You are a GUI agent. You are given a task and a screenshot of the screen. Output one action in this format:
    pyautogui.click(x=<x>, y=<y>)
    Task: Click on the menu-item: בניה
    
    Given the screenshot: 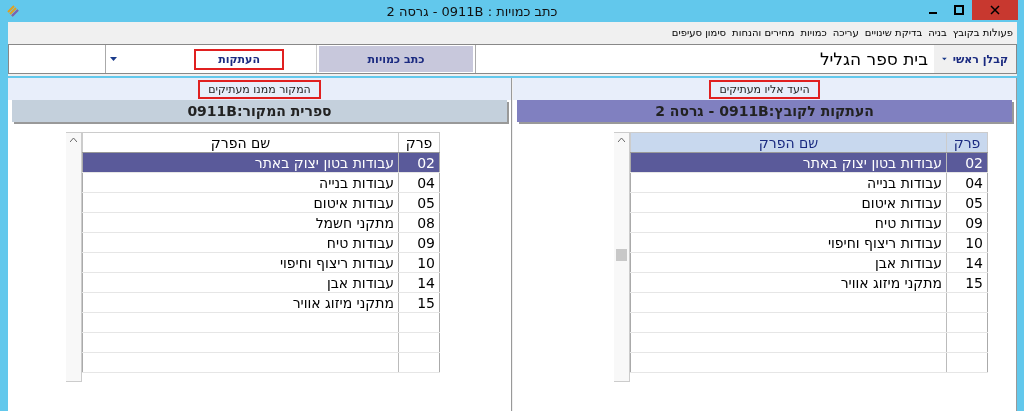 What is the action you would take?
    pyautogui.click(x=937, y=32)
    